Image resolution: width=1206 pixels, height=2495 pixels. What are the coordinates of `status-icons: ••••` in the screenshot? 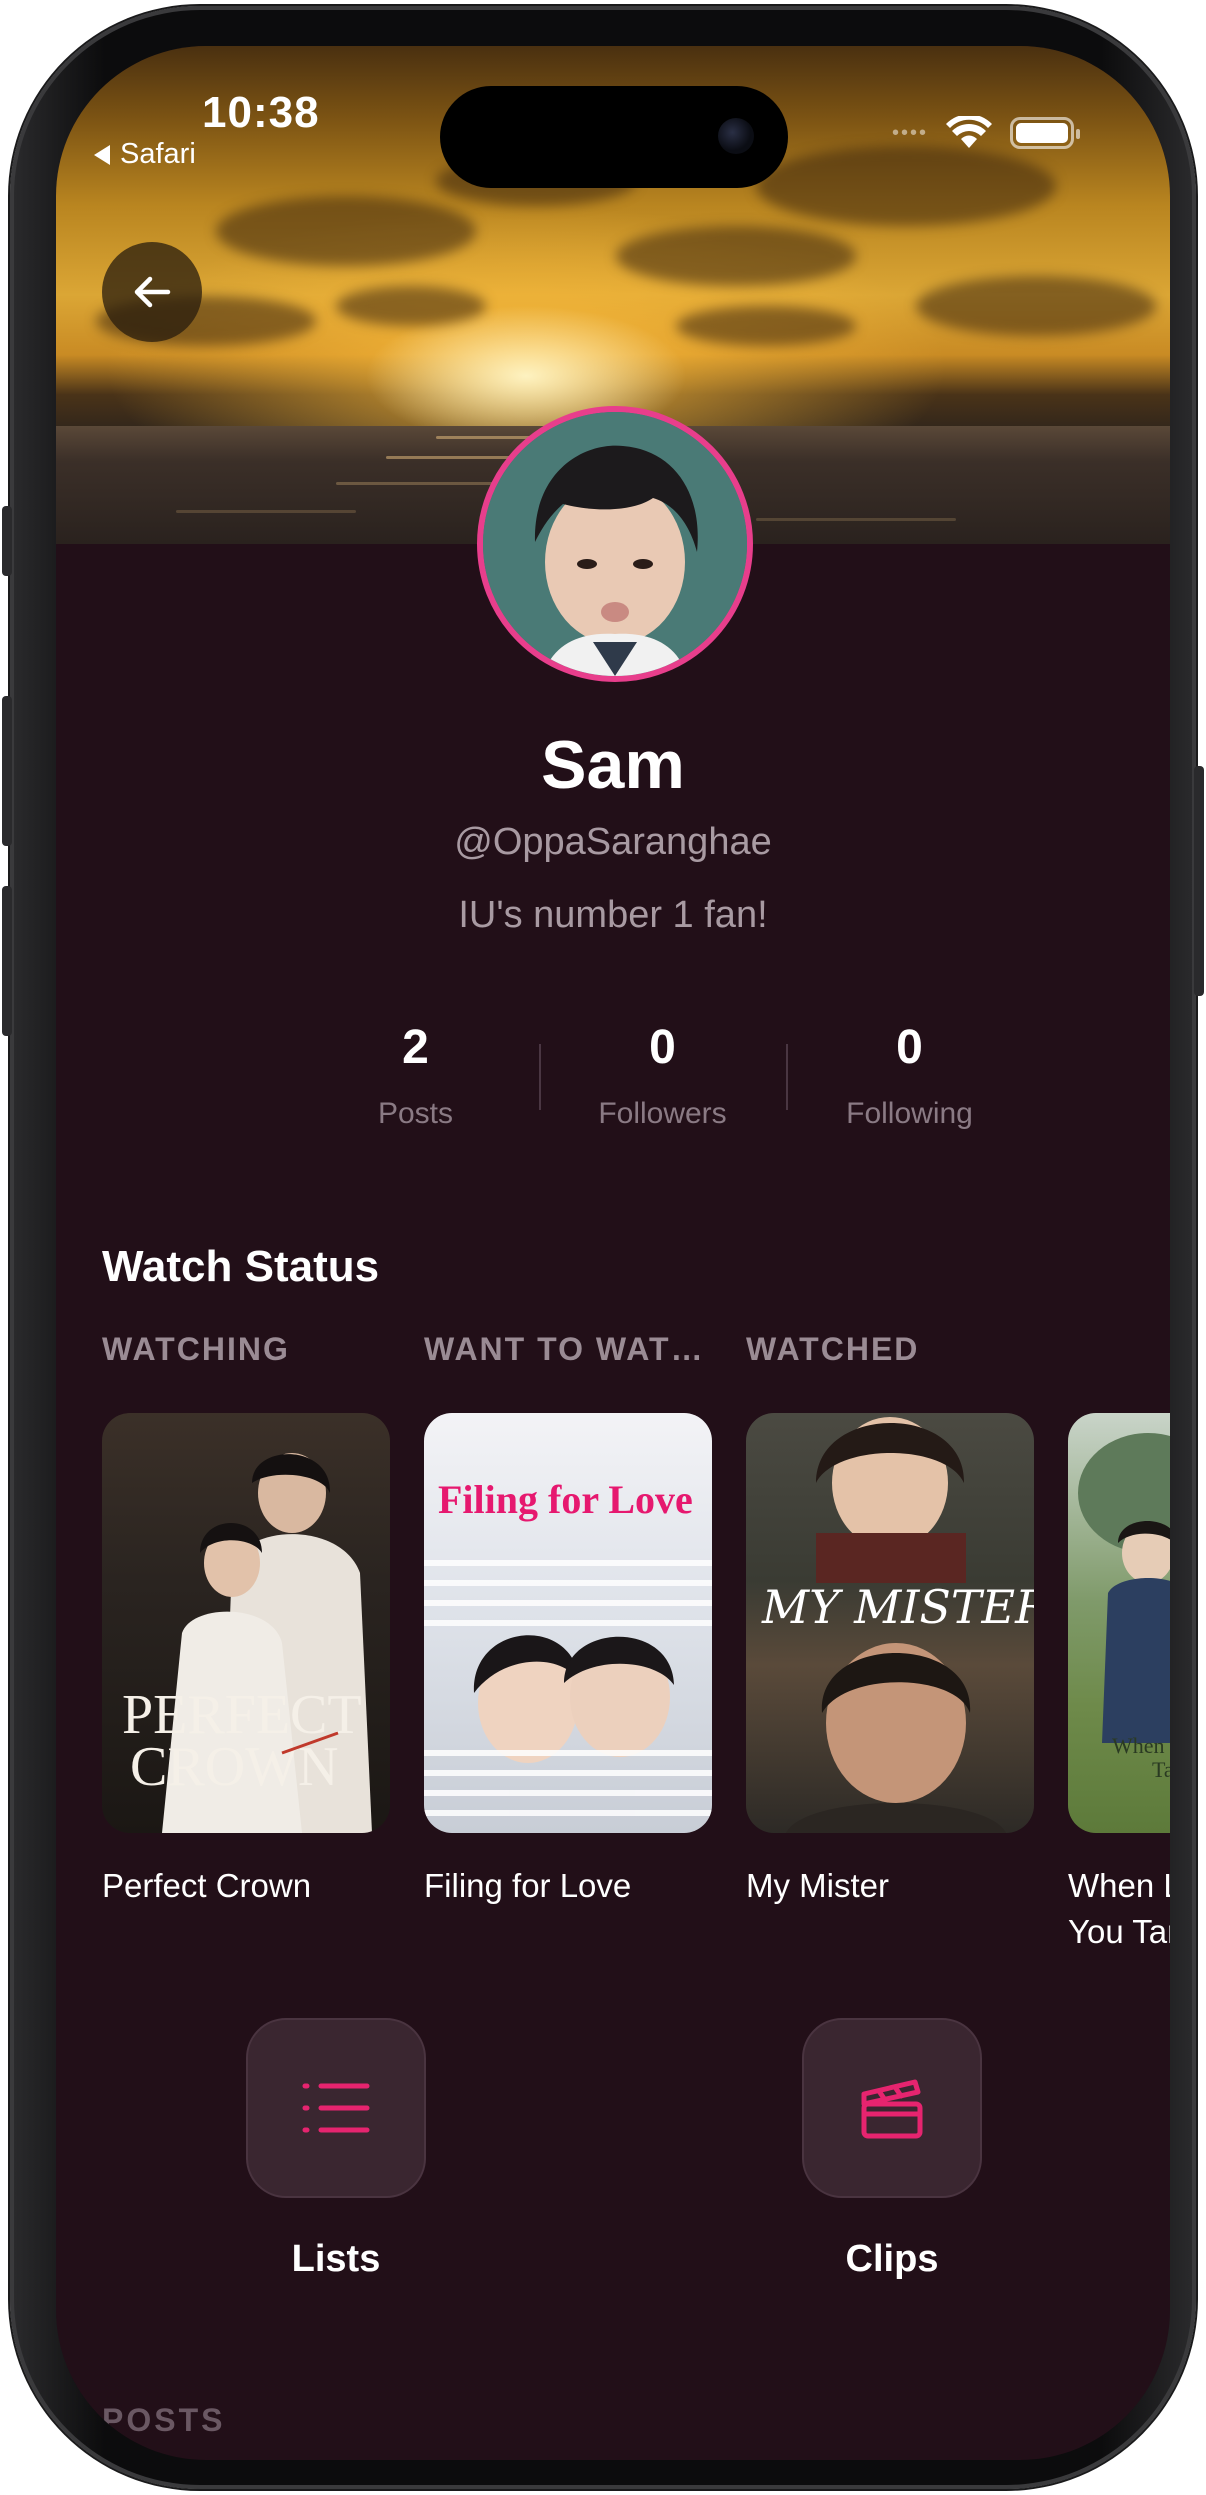 It's located at (985, 133).